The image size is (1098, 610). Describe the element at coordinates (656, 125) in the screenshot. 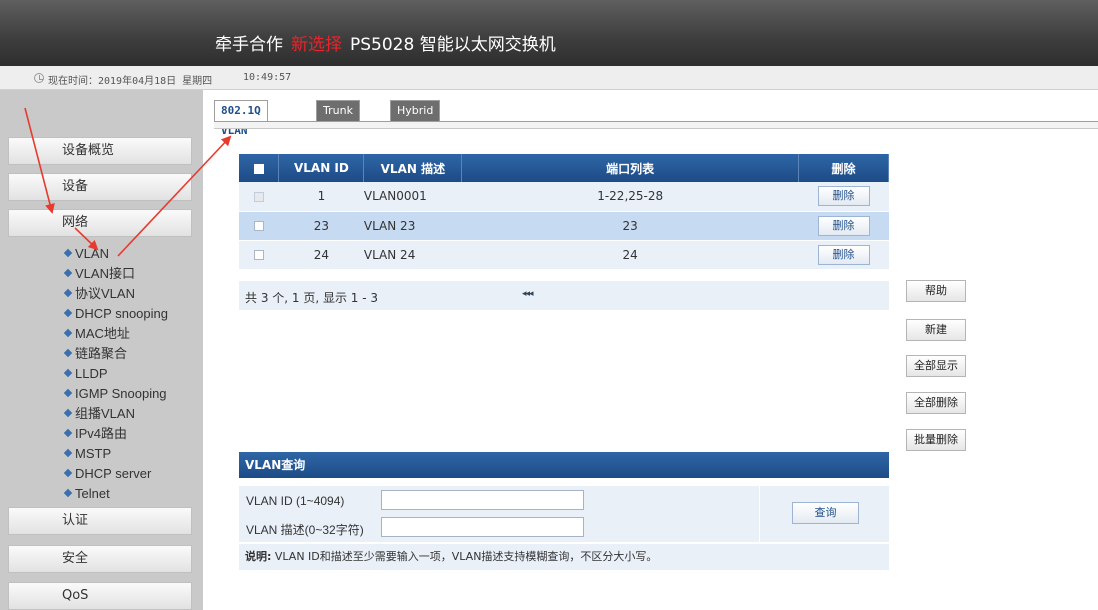

I see `tab-divider` at that location.